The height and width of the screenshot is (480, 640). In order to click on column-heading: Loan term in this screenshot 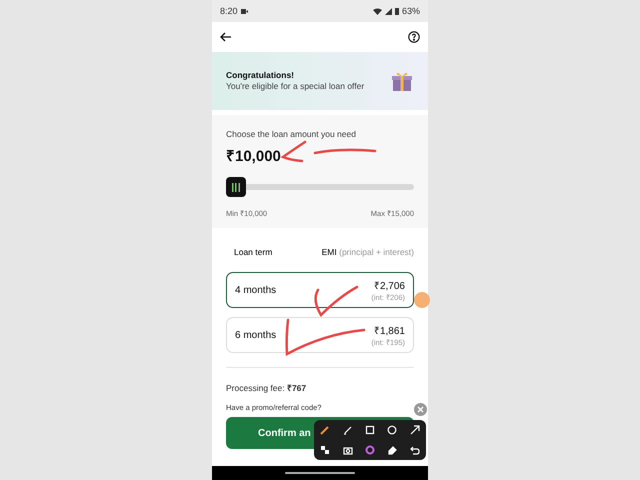, I will do `click(253, 253)`.